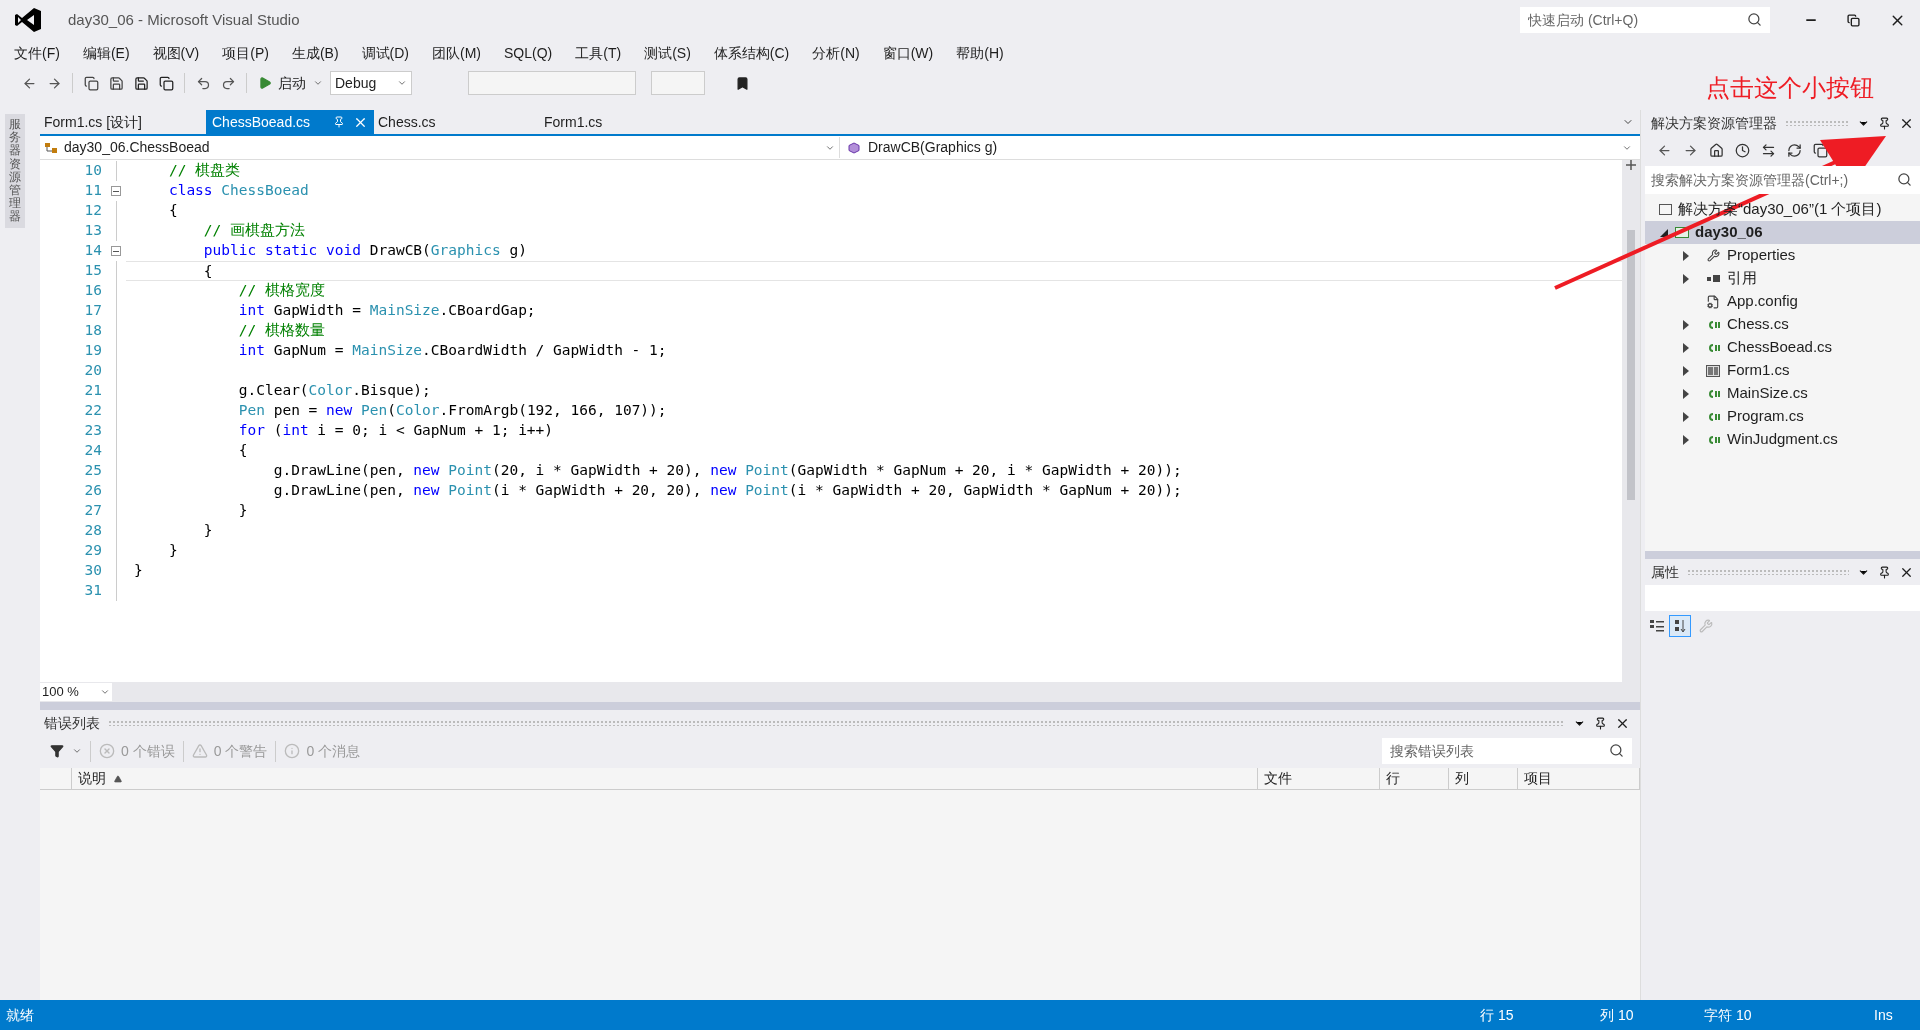 The height and width of the screenshot is (1030, 1920). What do you see at coordinates (1665, 209) in the screenshot?
I see `solution-icon` at bounding box center [1665, 209].